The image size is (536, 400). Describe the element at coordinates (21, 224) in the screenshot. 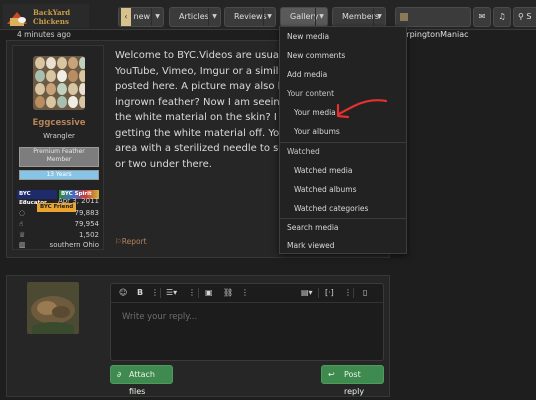

I see `thumbs-up-icon: ☝` at that location.